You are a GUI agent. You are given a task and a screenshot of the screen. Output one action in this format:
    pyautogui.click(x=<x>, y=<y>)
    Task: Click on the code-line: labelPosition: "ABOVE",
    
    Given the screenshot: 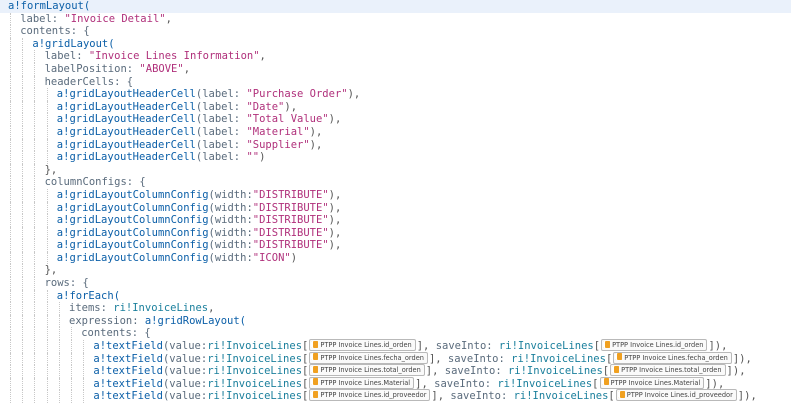 What is the action you would take?
    pyautogui.click(x=395, y=69)
    